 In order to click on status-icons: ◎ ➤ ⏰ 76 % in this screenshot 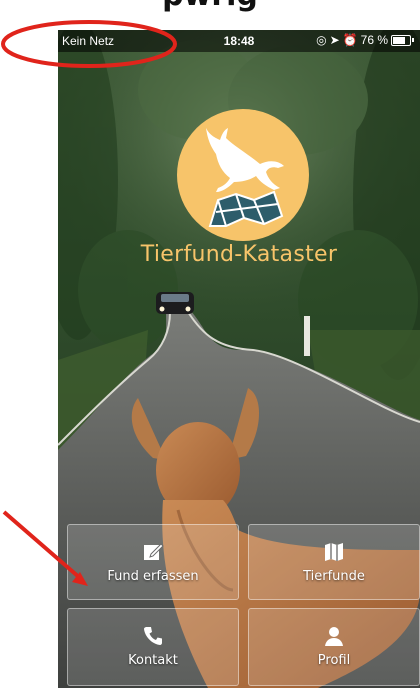, I will do `click(365, 40)`.